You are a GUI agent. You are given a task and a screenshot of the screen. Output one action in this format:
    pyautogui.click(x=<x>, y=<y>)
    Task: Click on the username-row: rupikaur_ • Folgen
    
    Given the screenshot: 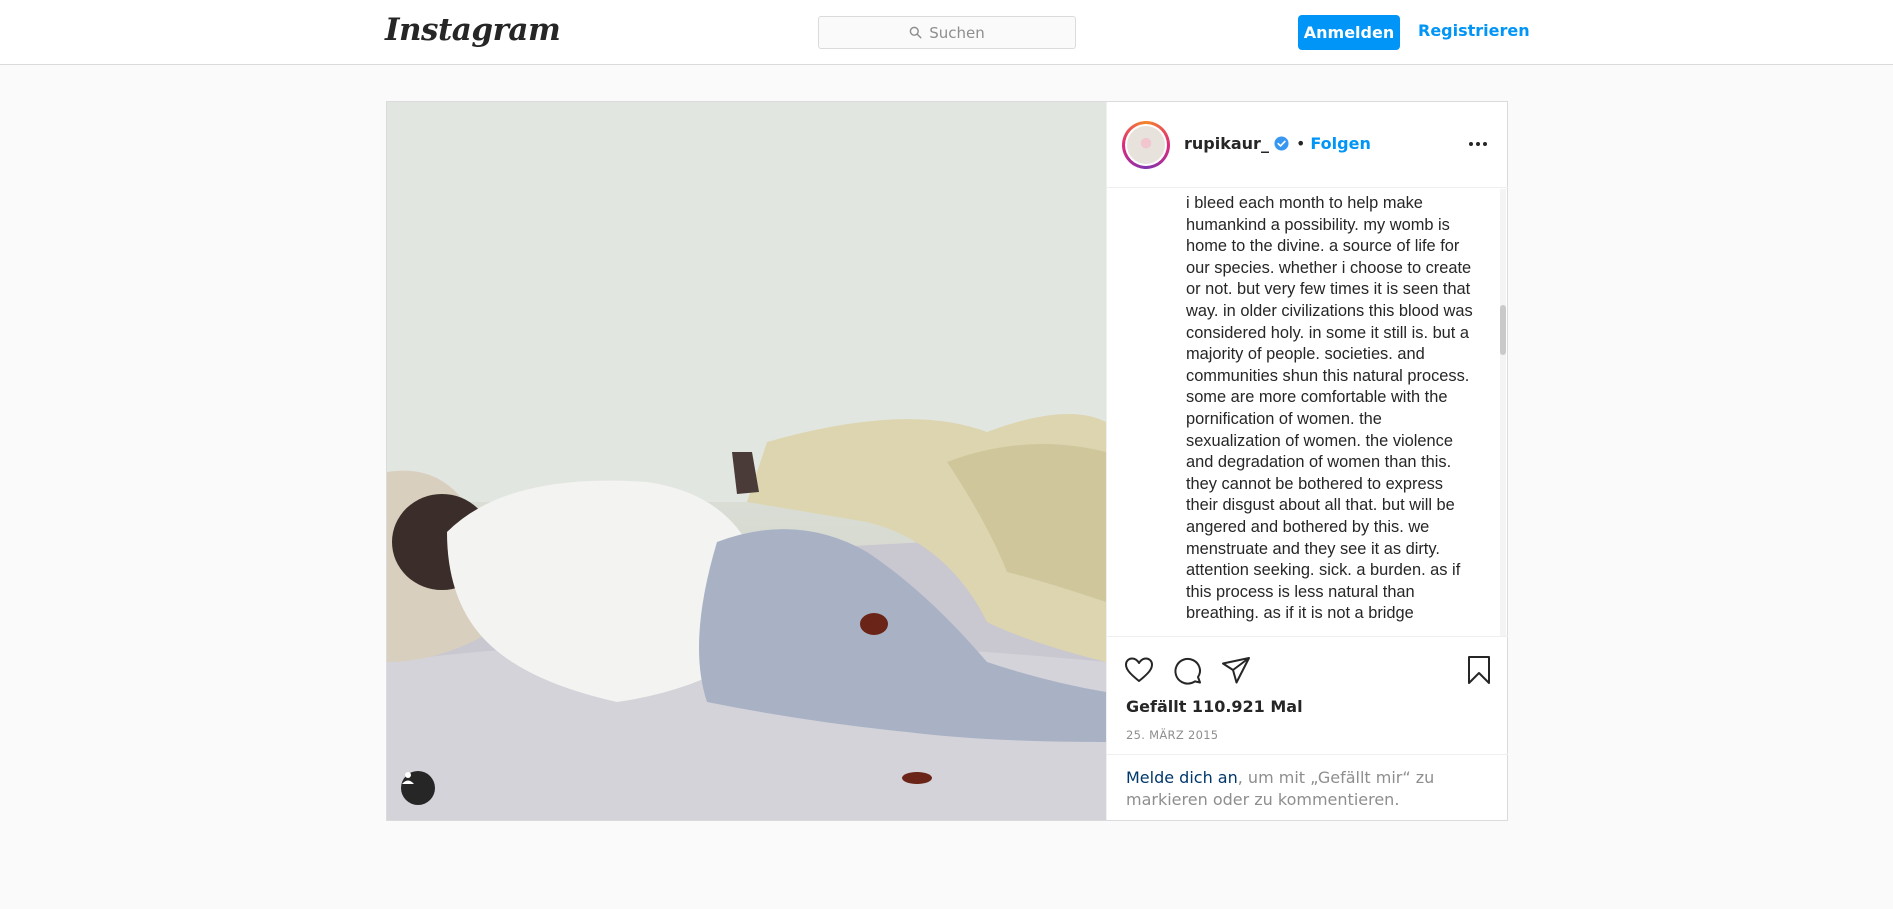 What is the action you would take?
    pyautogui.click(x=1277, y=143)
    